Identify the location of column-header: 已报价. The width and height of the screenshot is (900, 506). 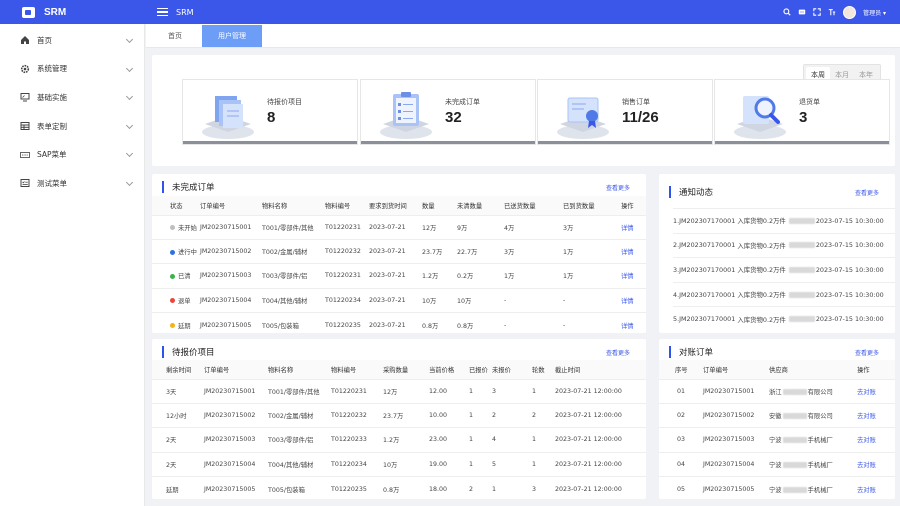
(480, 369).